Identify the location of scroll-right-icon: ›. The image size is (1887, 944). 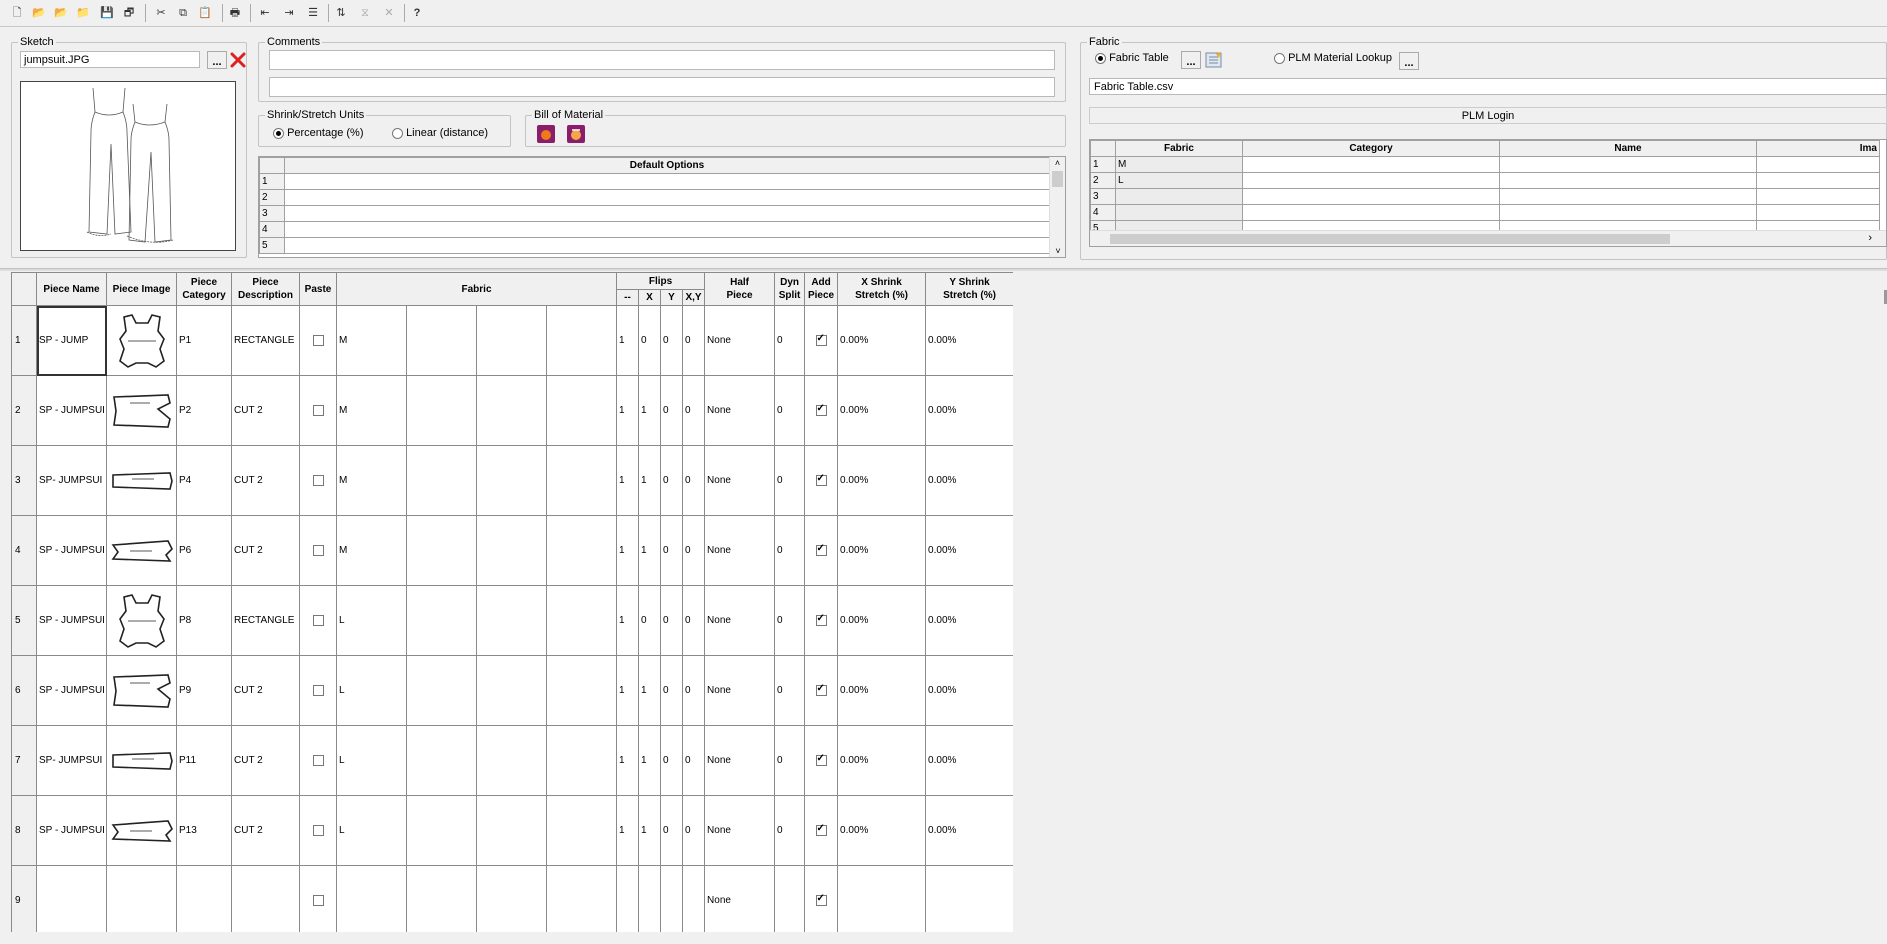
(1870, 238).